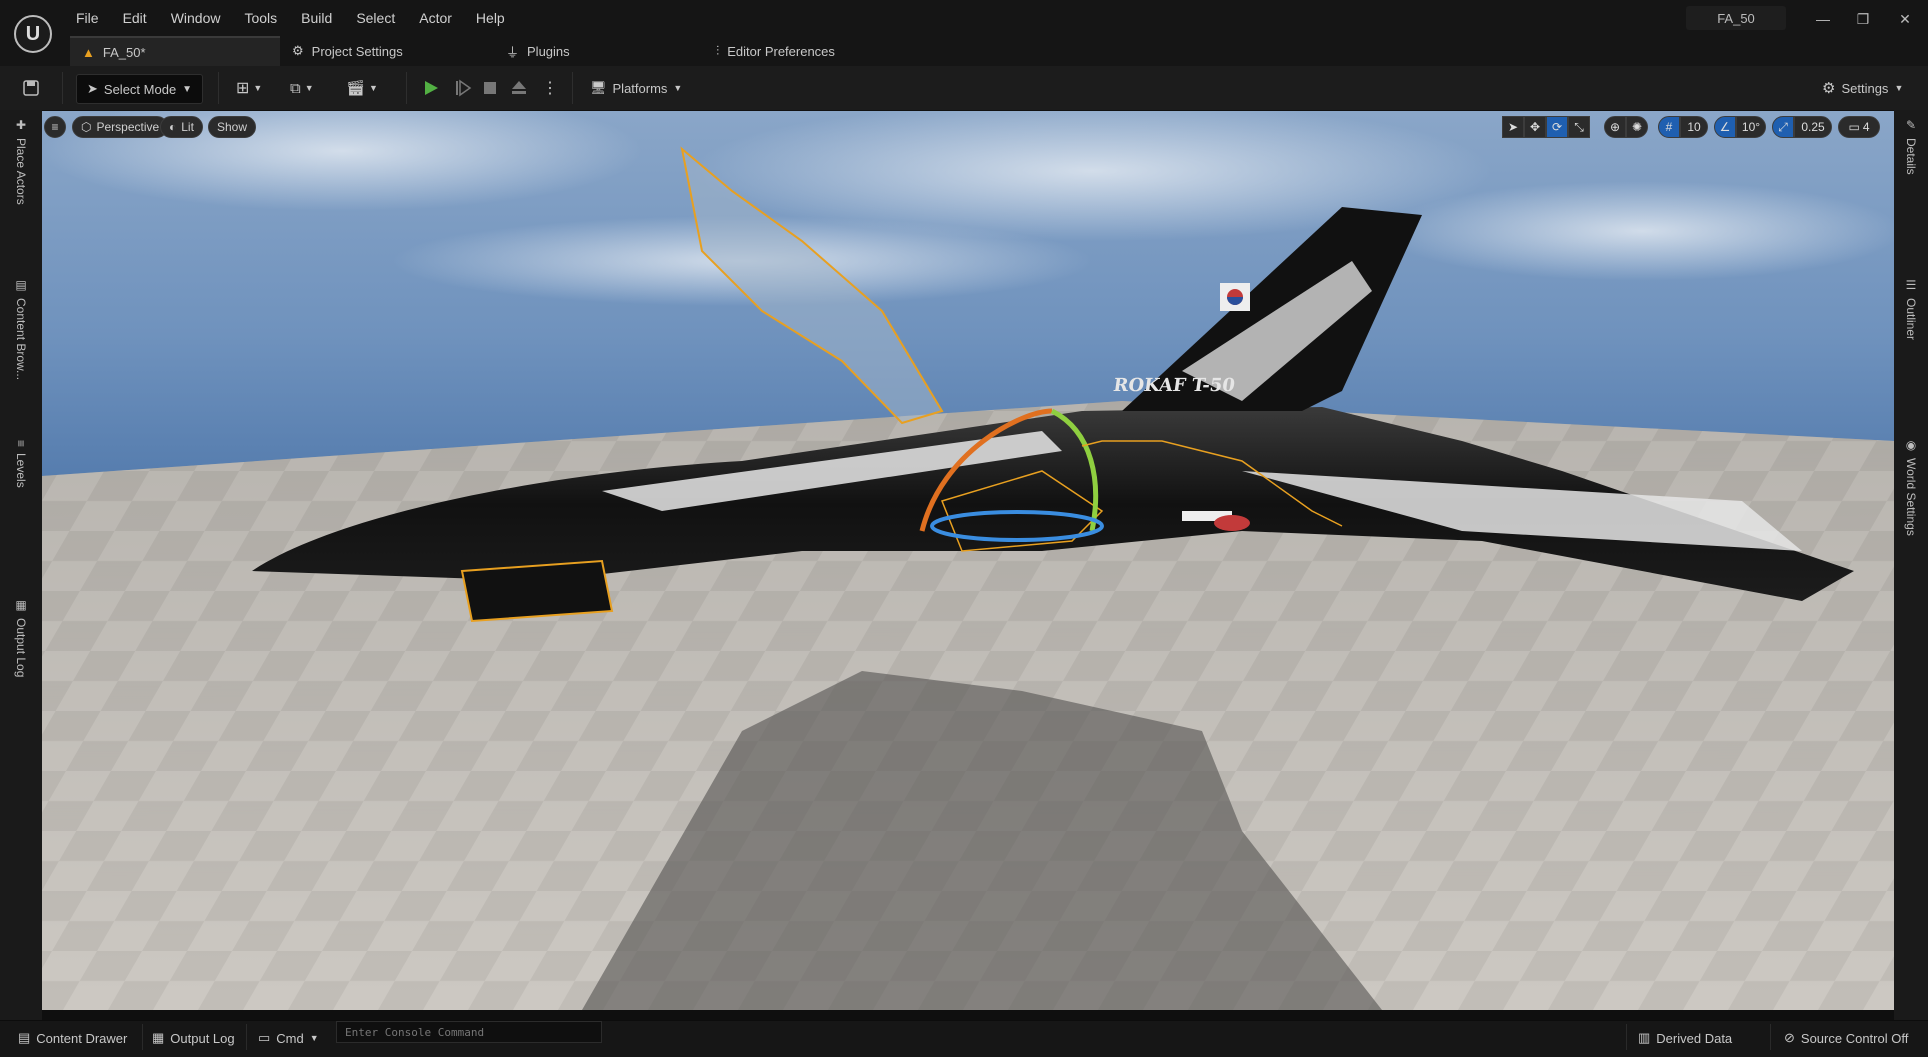 The height and width of the screenshot is (1057, 1928). I want to click on levels-icon: ≡, so click(21, 444).